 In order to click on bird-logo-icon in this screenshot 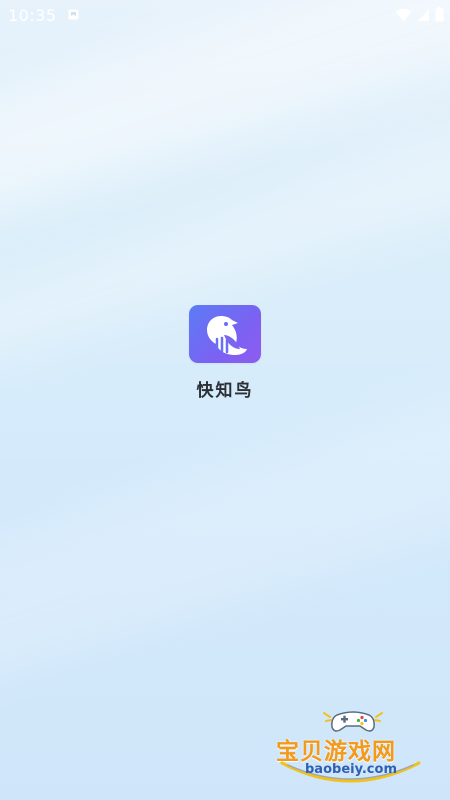, I will do `click(227, 335)`.